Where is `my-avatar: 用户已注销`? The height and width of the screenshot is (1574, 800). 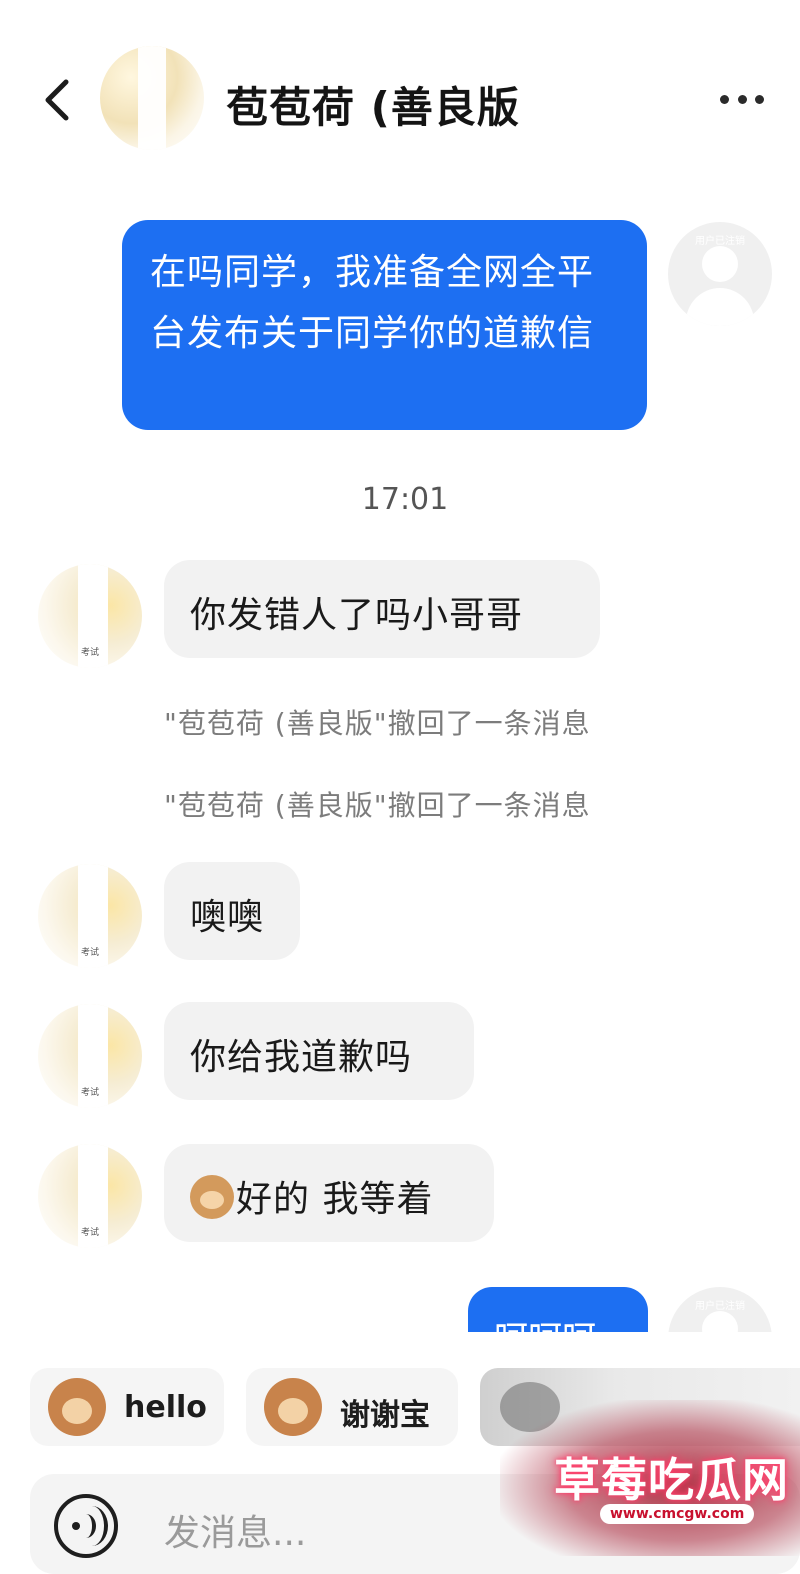
my-avatar: 用户已注销 is located at coordinates (720, 274).